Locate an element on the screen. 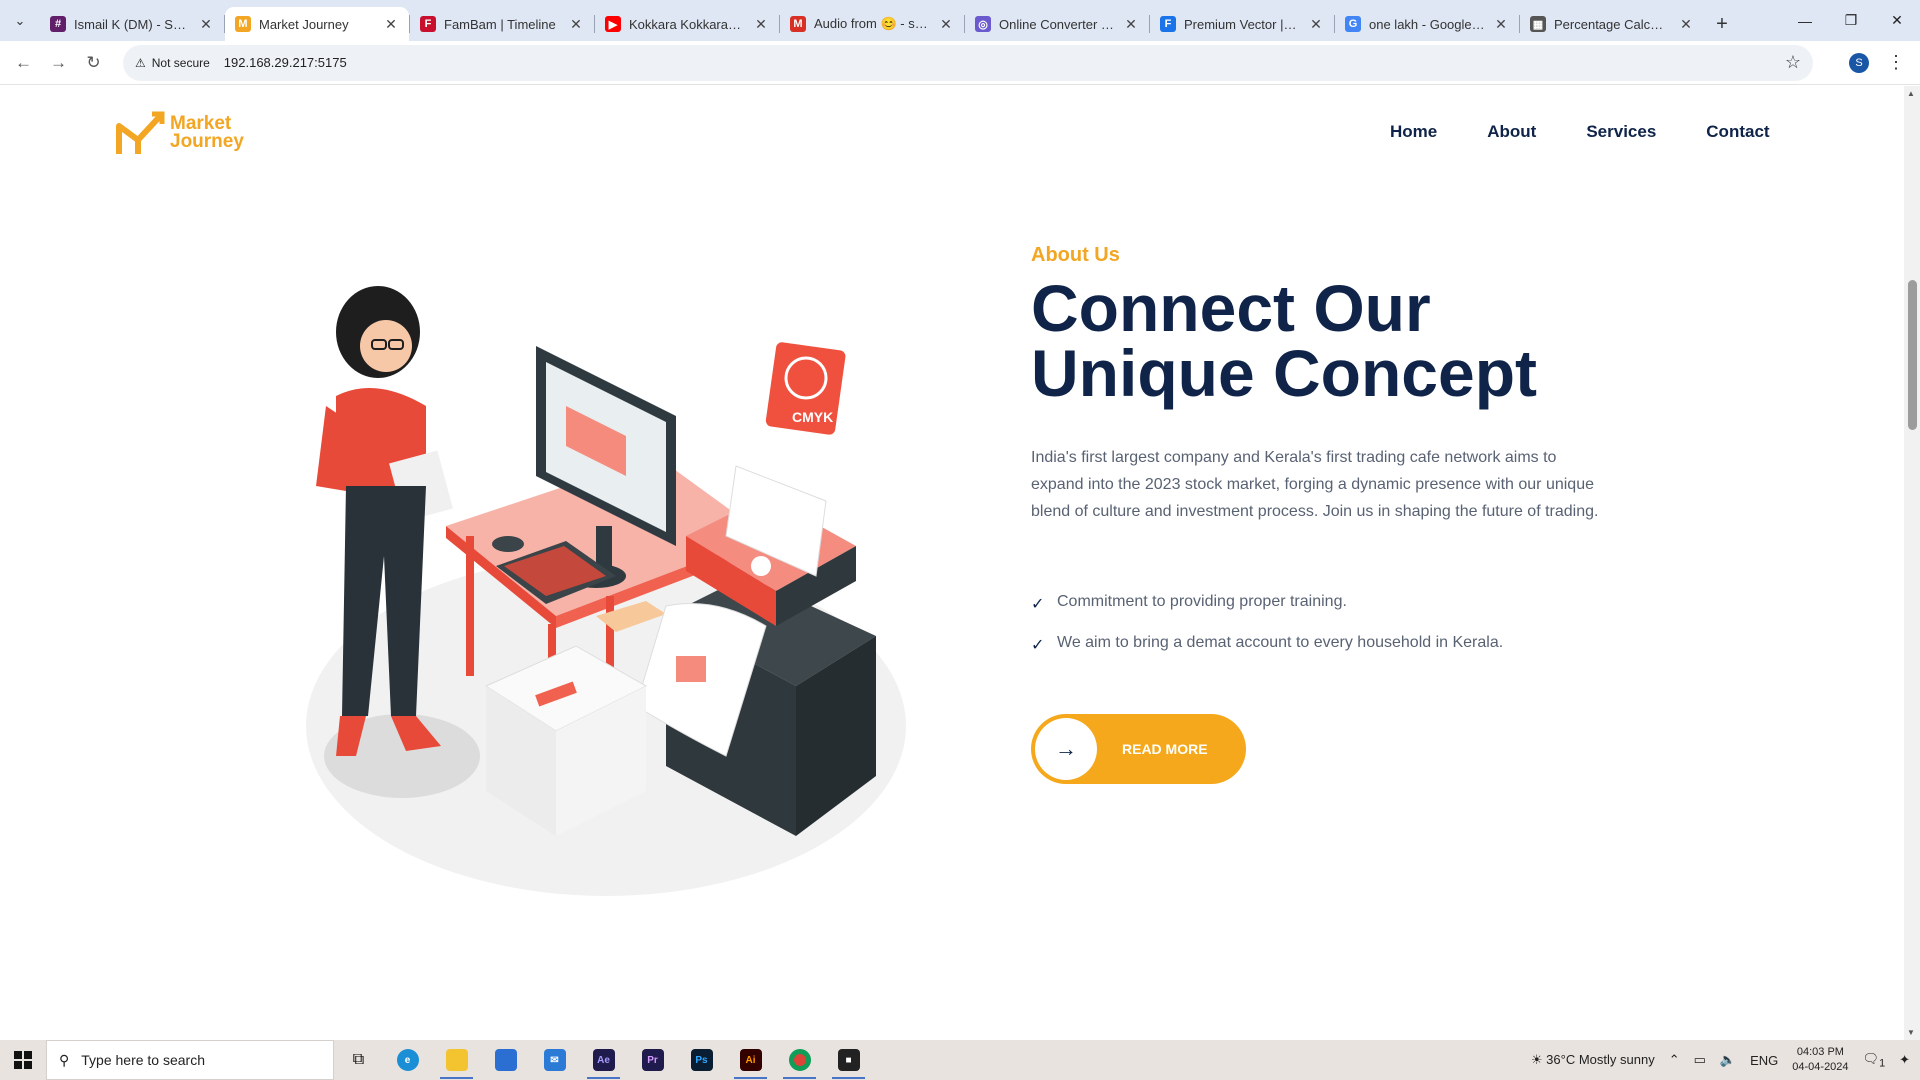 The width and height of the screenshot is (1920, 1080). read-more-label: READ MORE is located at coordinates (1165, 749).